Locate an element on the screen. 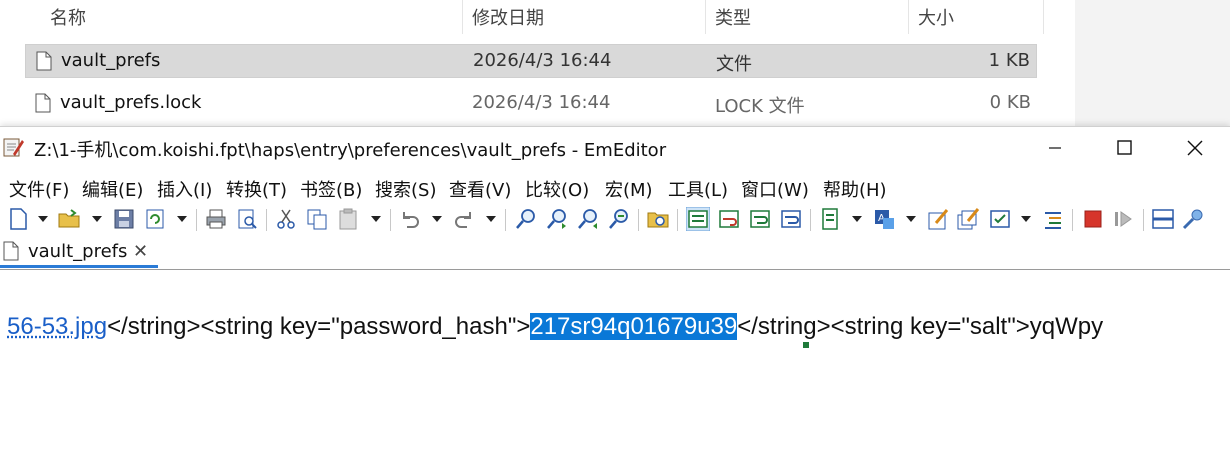  print-preview-icon is located at coordinates (247, 219).